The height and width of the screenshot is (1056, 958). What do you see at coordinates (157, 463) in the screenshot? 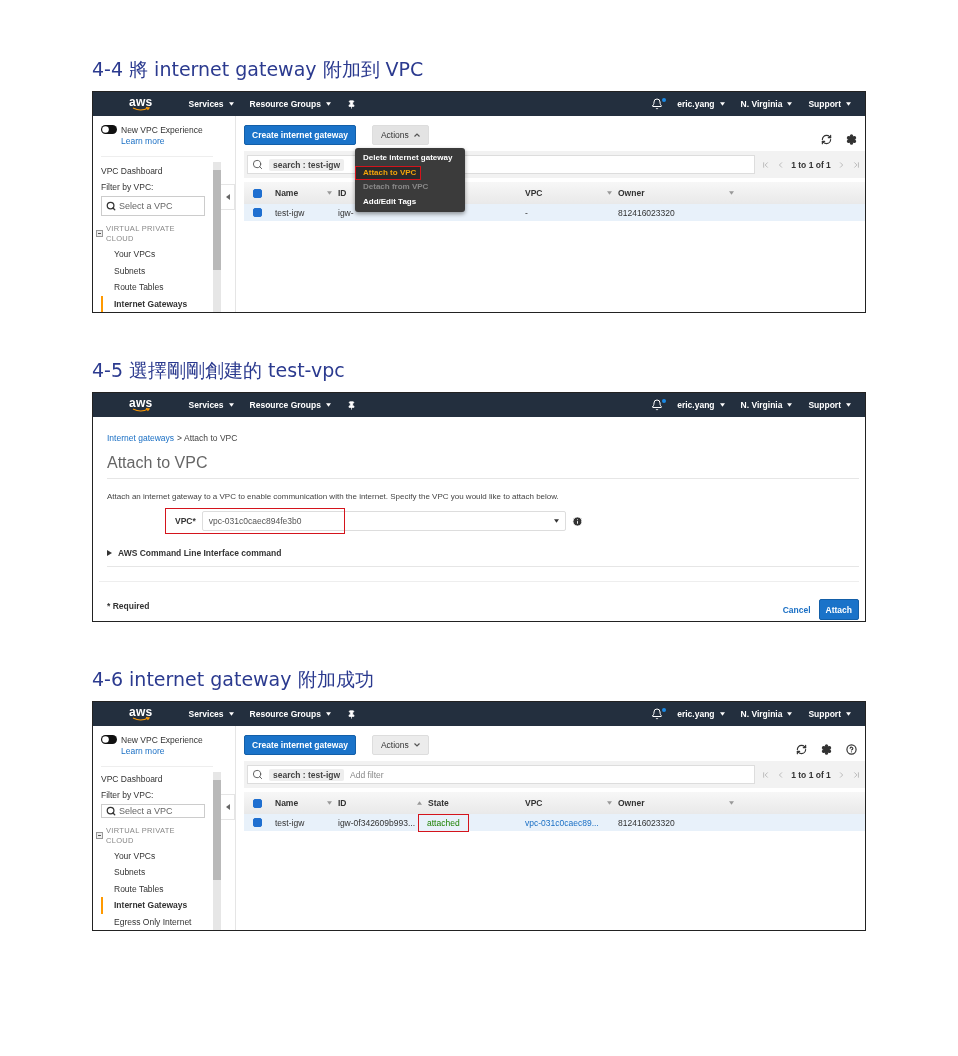
I see `page-title: Attach to VPC` at bounding box center [157, 463].